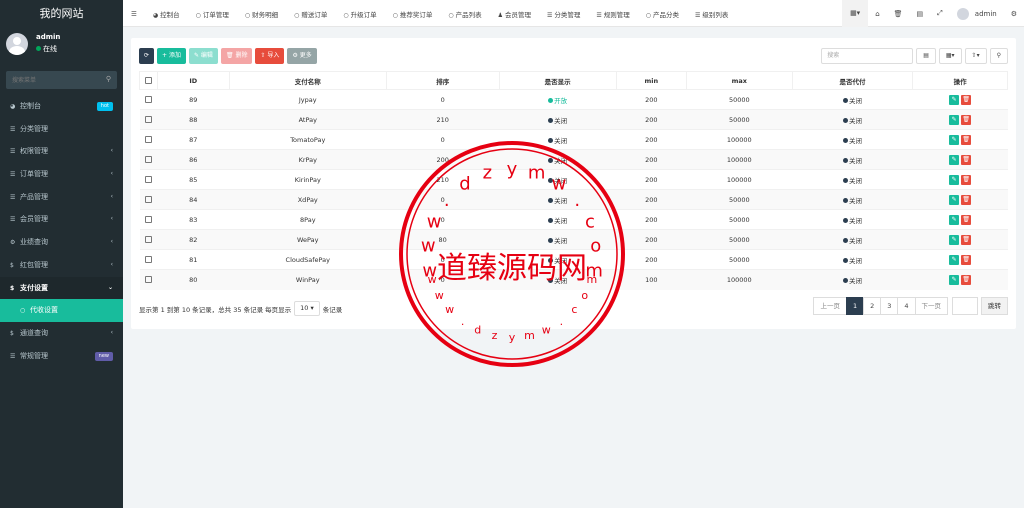  What do you see at coordinates (212, 14) in the screenshot?
I see `top-nav-item-1: ○ 订单管理` at bounding box center [212, 14].